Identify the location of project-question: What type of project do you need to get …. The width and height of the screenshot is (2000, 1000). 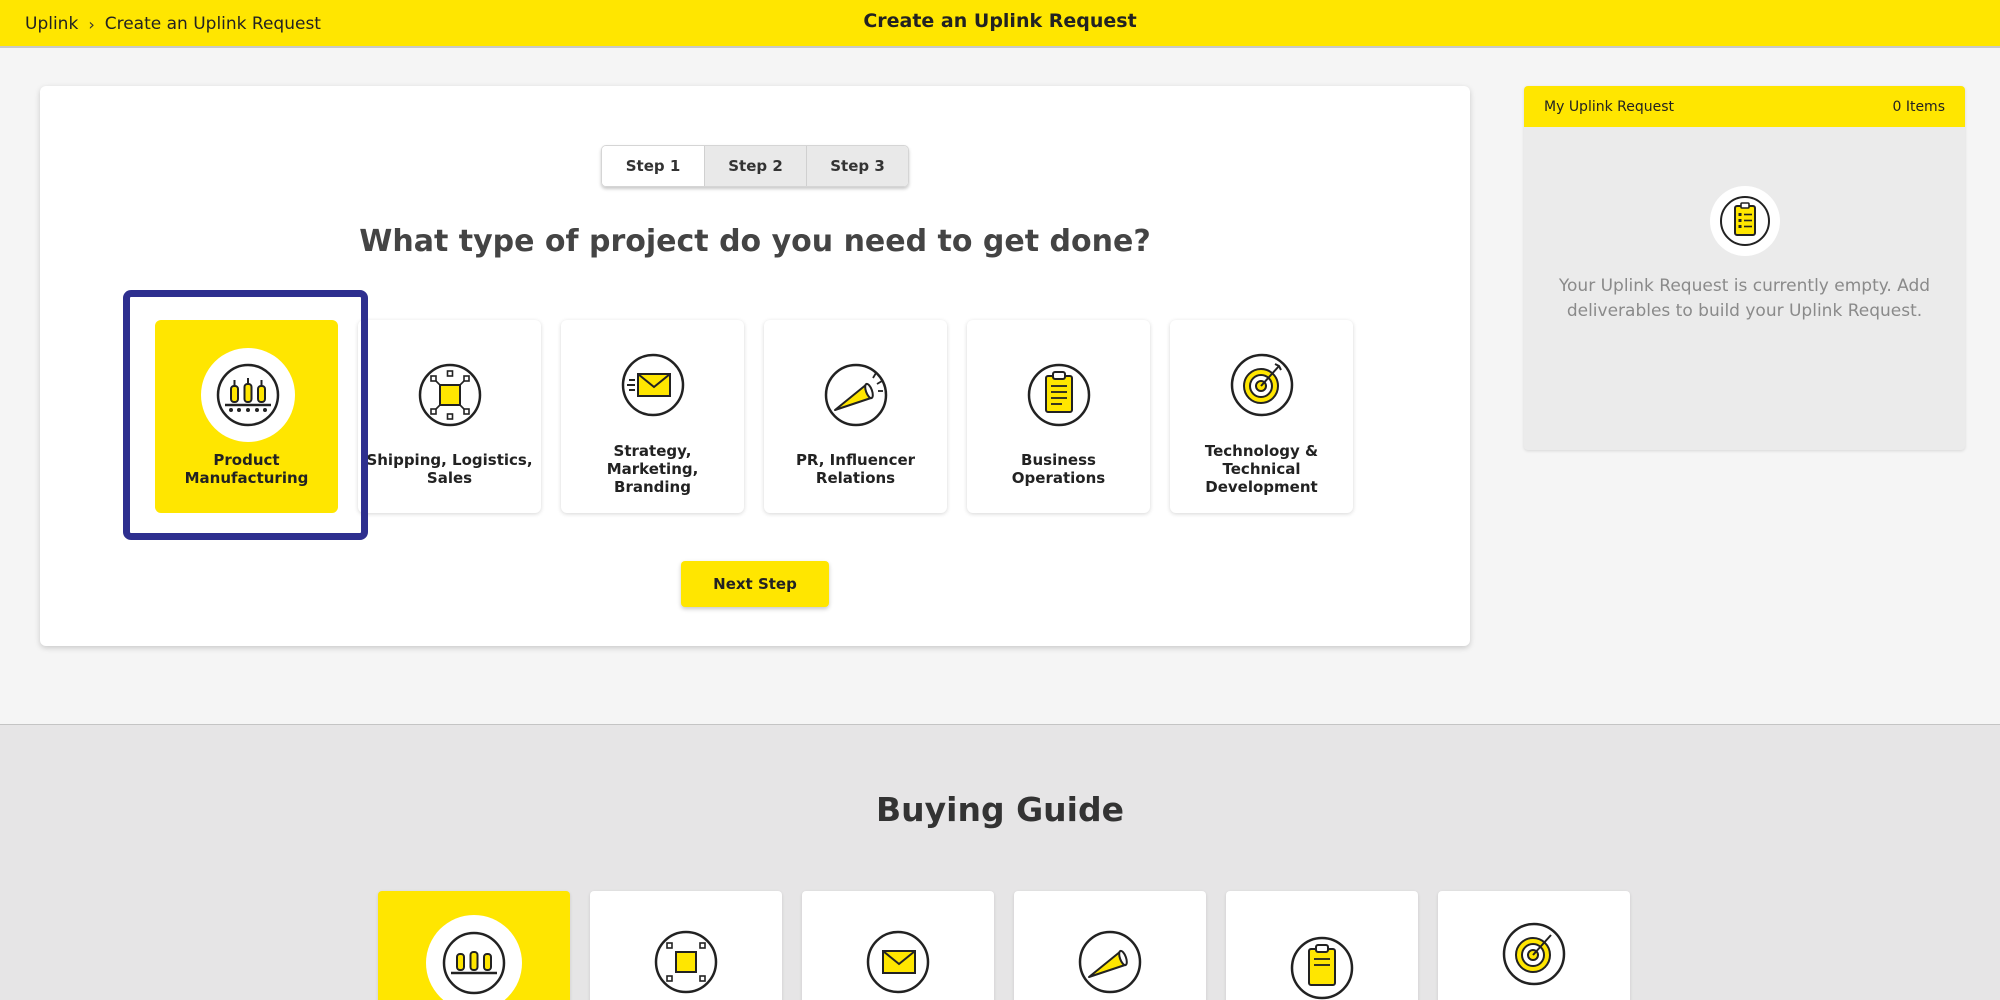
(755, 241).